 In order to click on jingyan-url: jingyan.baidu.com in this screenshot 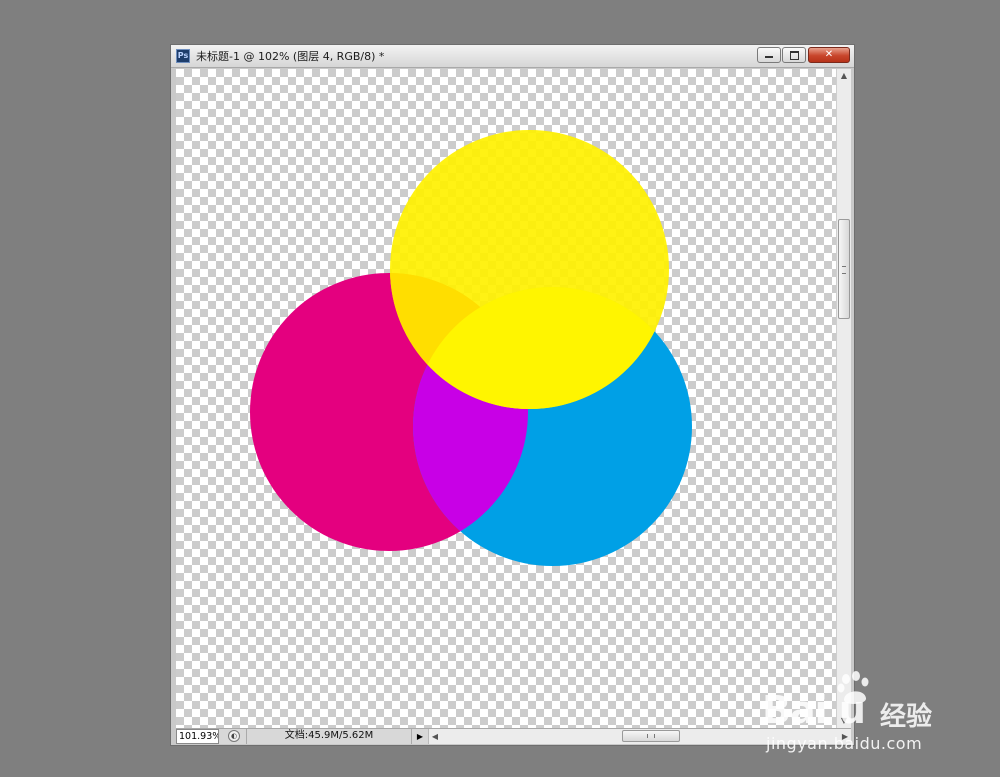, I will do `click(844, 743)`.